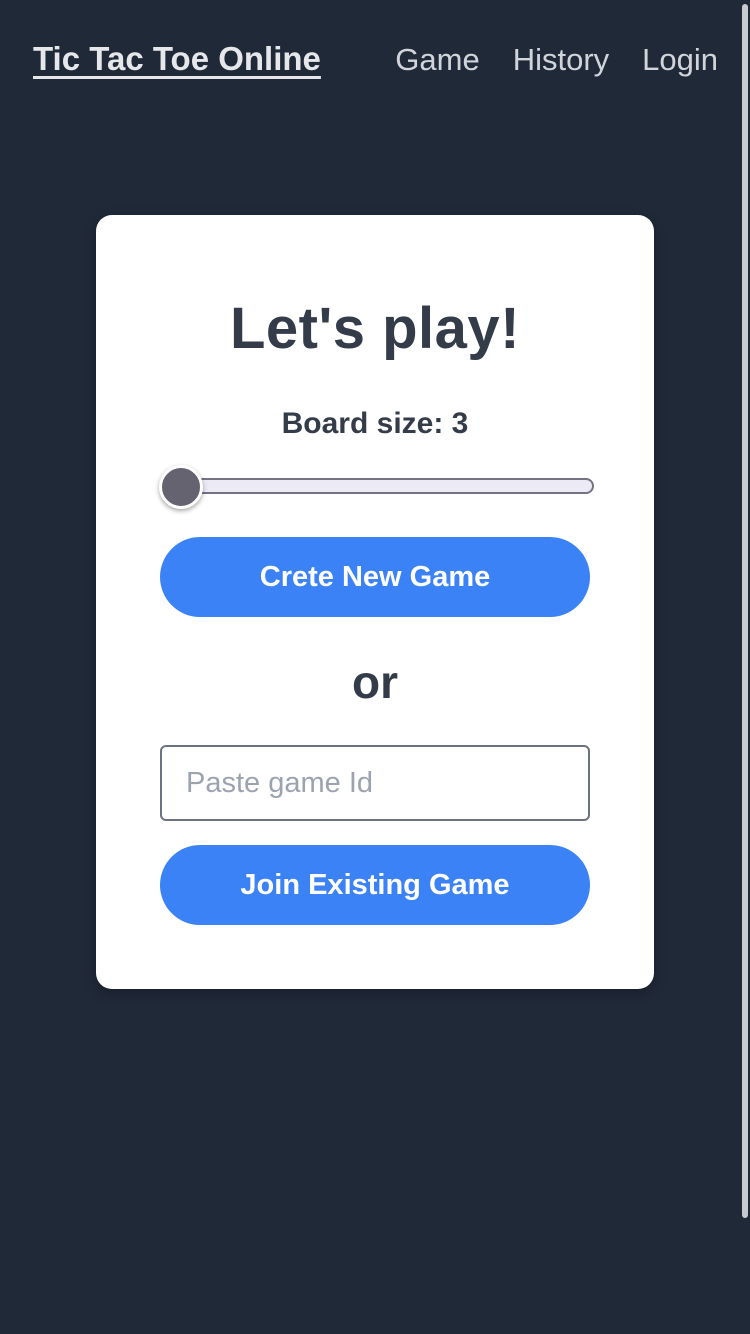 The image size is (750, 1334). Describe the element at coordinates (181, 487) in the screenshot. I see `board-size-slider-thumb` at that location.